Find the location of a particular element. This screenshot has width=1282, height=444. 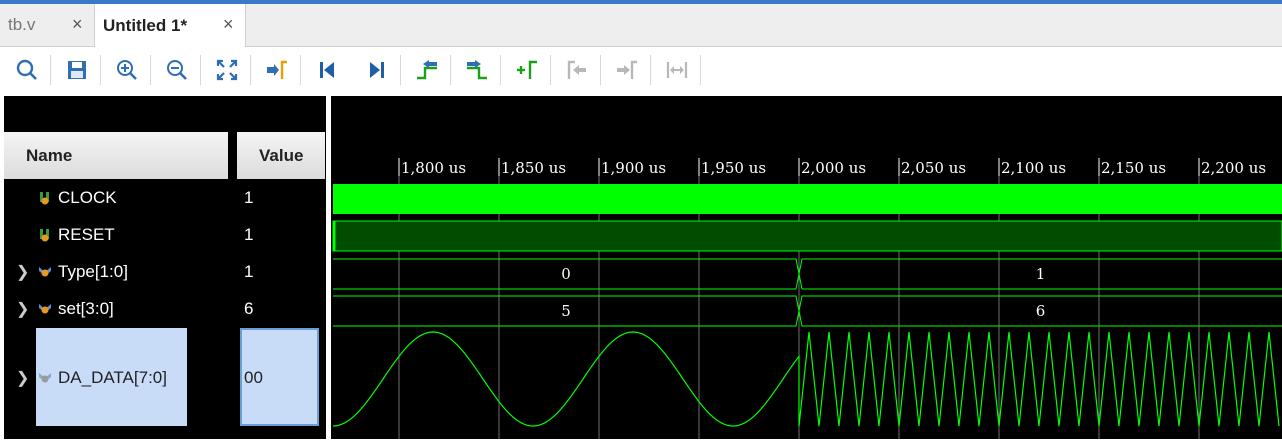

signal-row-type: ❯ Type[1:0] 1 is located at coordinates (163, 272).